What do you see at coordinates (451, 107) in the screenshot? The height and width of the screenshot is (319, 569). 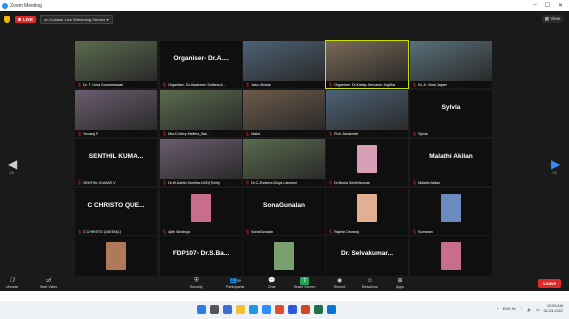 I see `participant-display-name: Sylvia` at bounding box center [451, 107].